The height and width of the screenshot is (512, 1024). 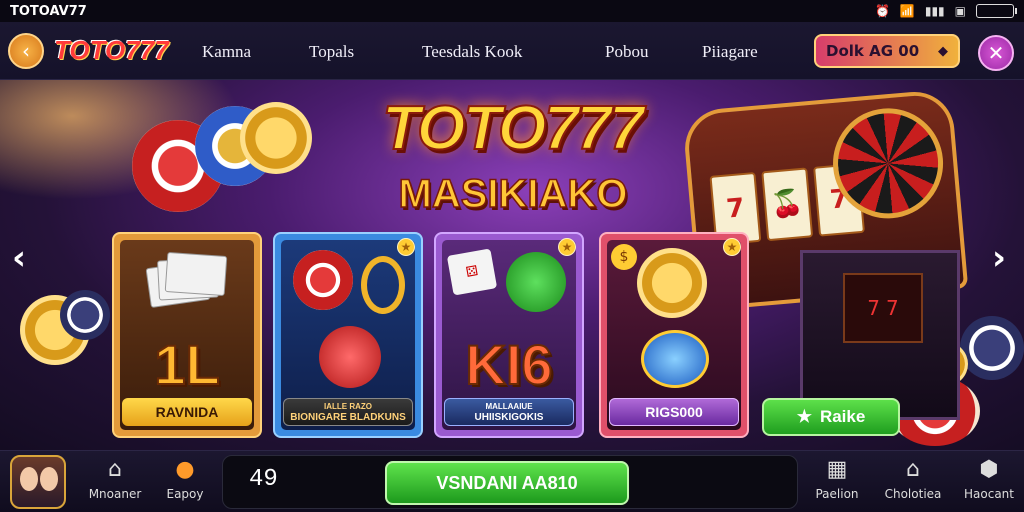 What do you see at coordinates (509, 412) in the screenshot?
I see `card-label: MALLAAIUE UHIISKIGOKIS` at bounding box center [509, 412].